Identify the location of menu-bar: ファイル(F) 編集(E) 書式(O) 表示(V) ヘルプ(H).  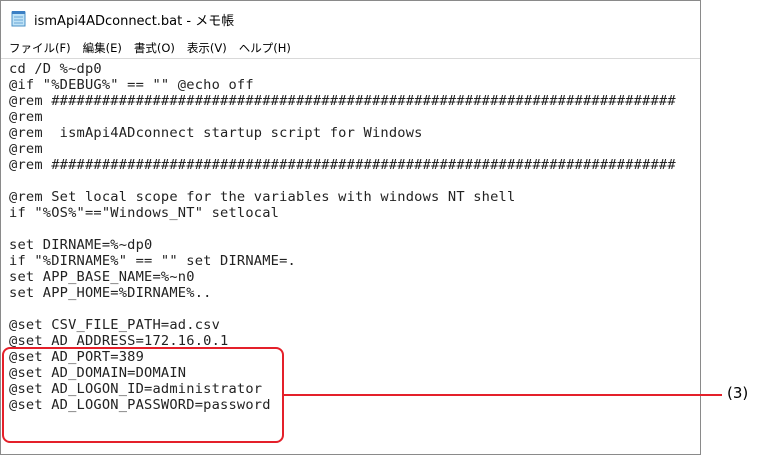
(350, 48).